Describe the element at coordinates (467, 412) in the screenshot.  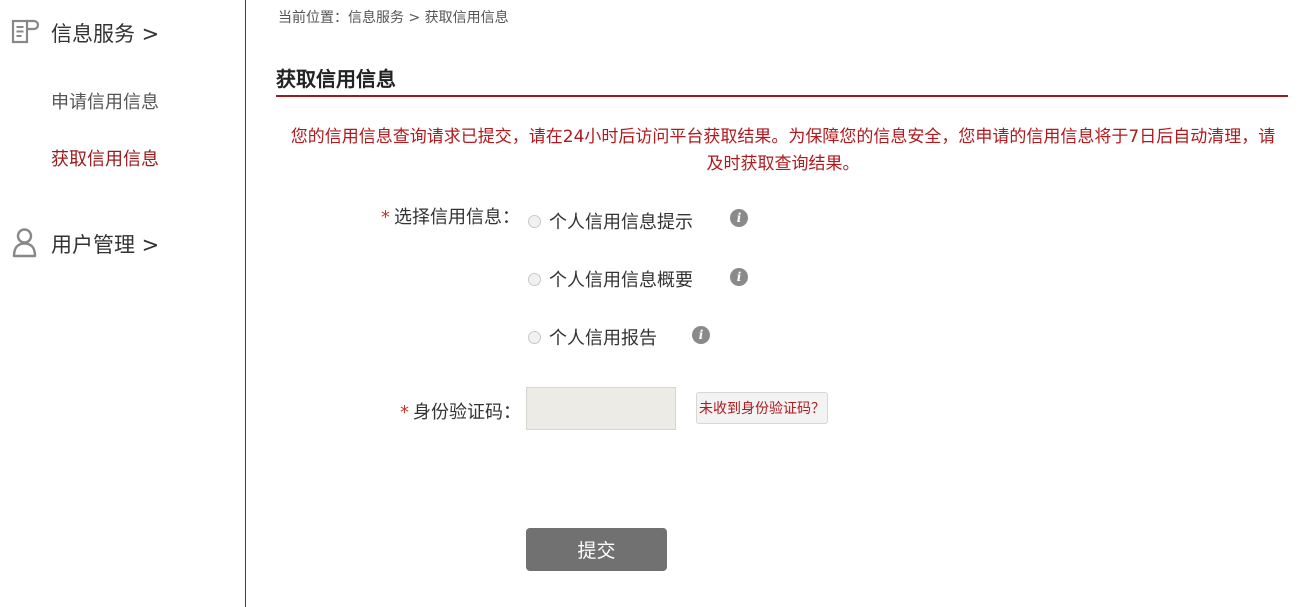
I see `verification-code-label-text: 身份验证码：` at that location.